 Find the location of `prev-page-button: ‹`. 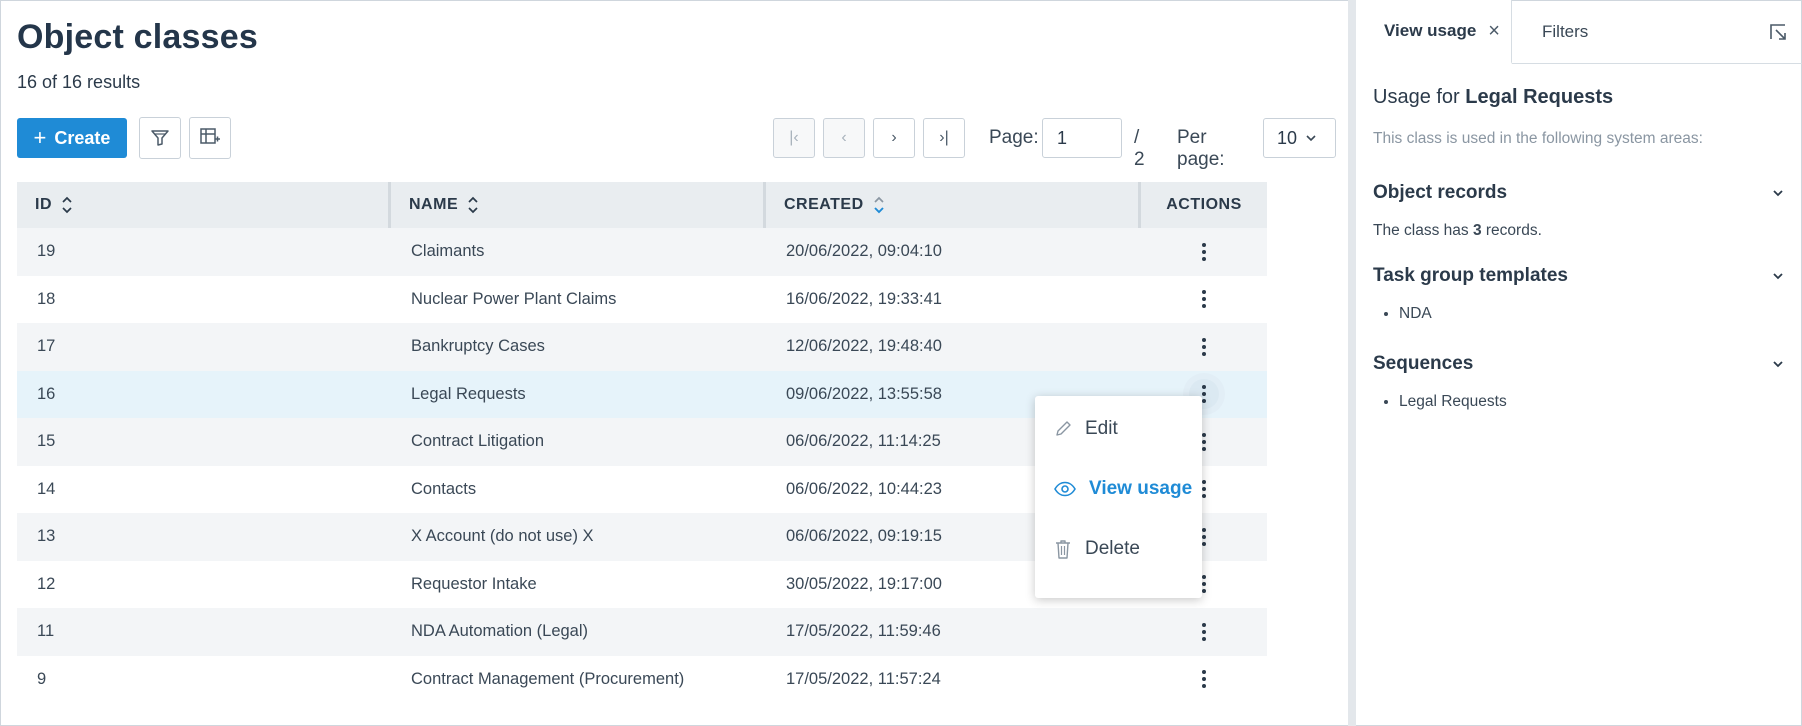

prev-page-button: ‹ is located at coordinates (844, 138).